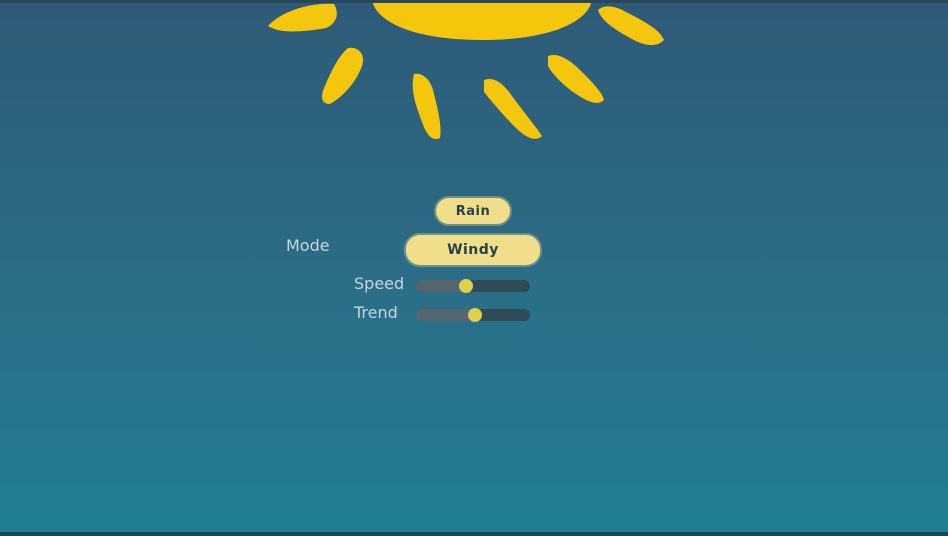  Describe the element at coordinates (446, 315) in the screenshot. I see `trend-slider-fill` at that location.